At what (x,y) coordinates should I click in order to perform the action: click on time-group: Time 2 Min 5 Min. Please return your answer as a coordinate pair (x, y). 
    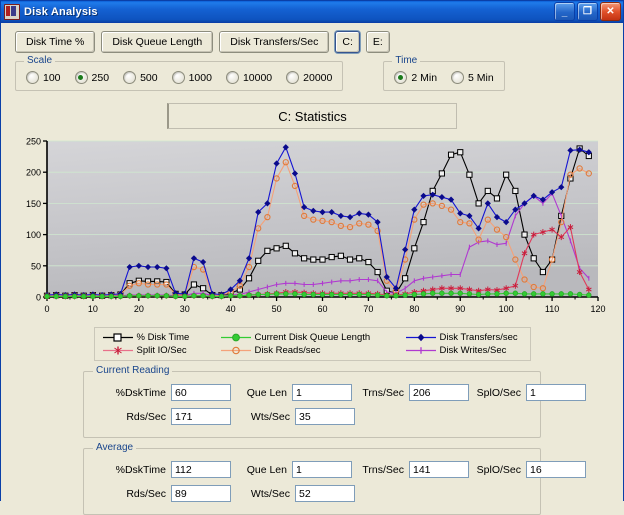
    Looking at the image, I should click on (444, 73).